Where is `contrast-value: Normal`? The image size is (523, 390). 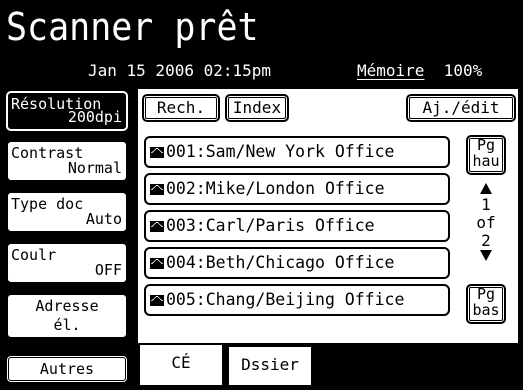
contrast-value: Normal is located at coordinates (94, 168).